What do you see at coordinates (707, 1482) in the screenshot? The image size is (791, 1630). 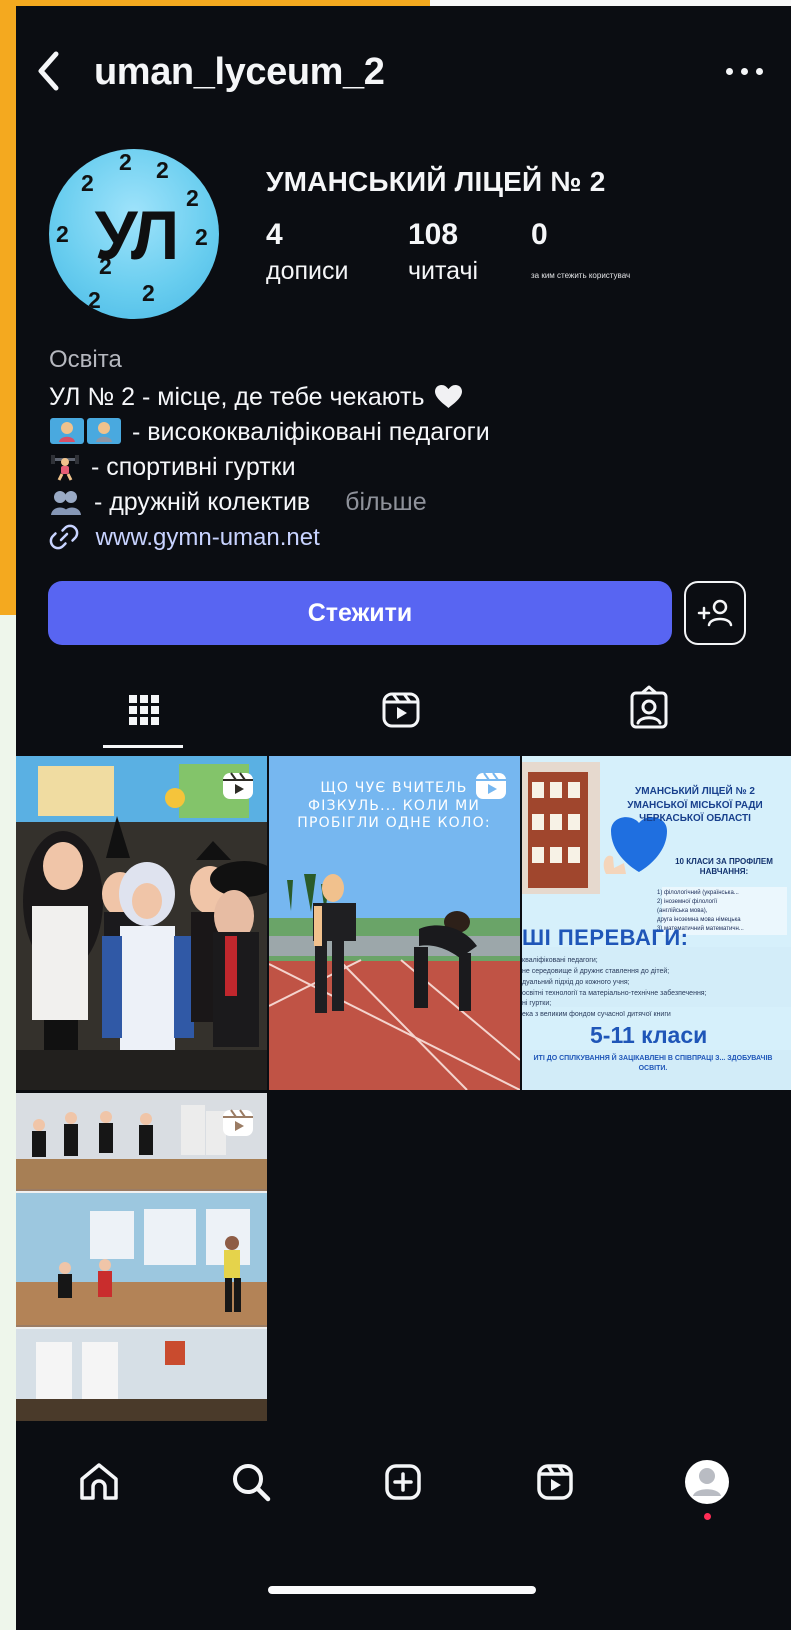 I see `profile-avatar-icon` at bounding box center [707, 1482].